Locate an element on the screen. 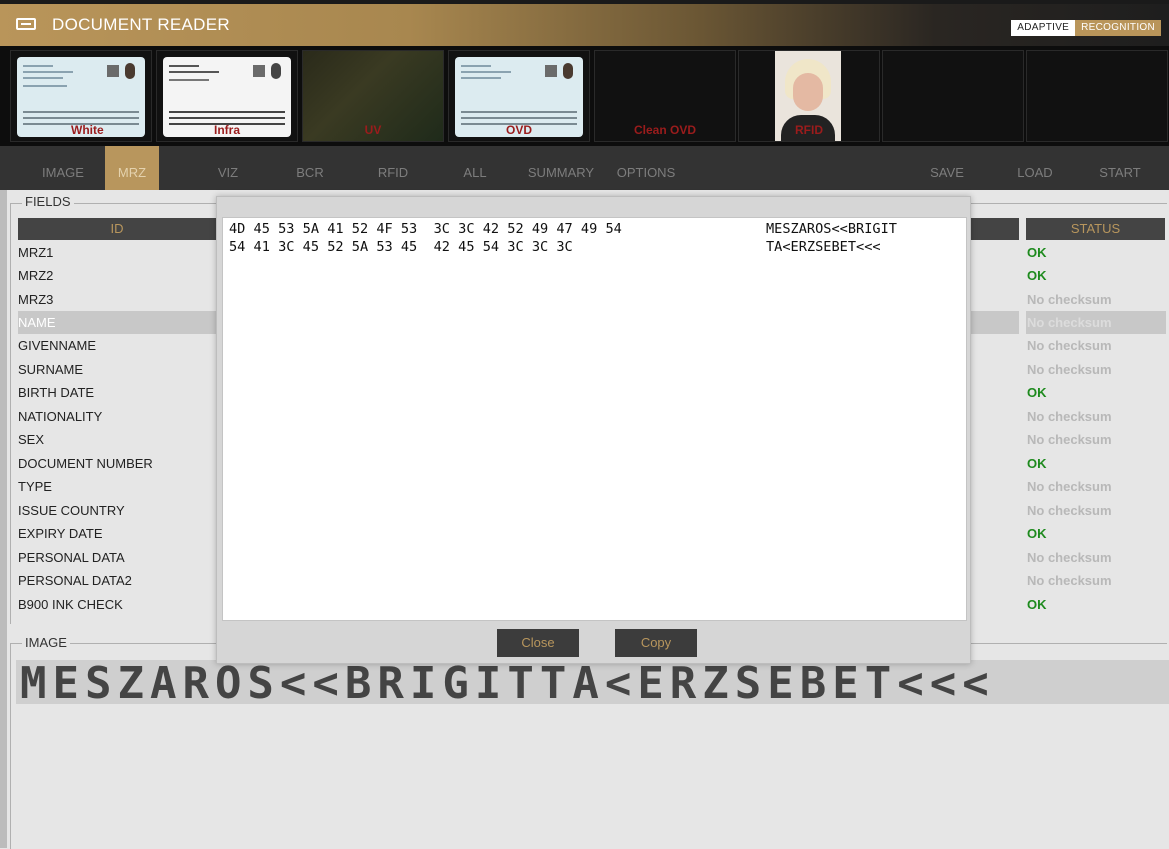 The width and height of the screenshot is (1169, 849). field-row-expiry-date: EXPIRY DATE is located at coordinates (60, 533).